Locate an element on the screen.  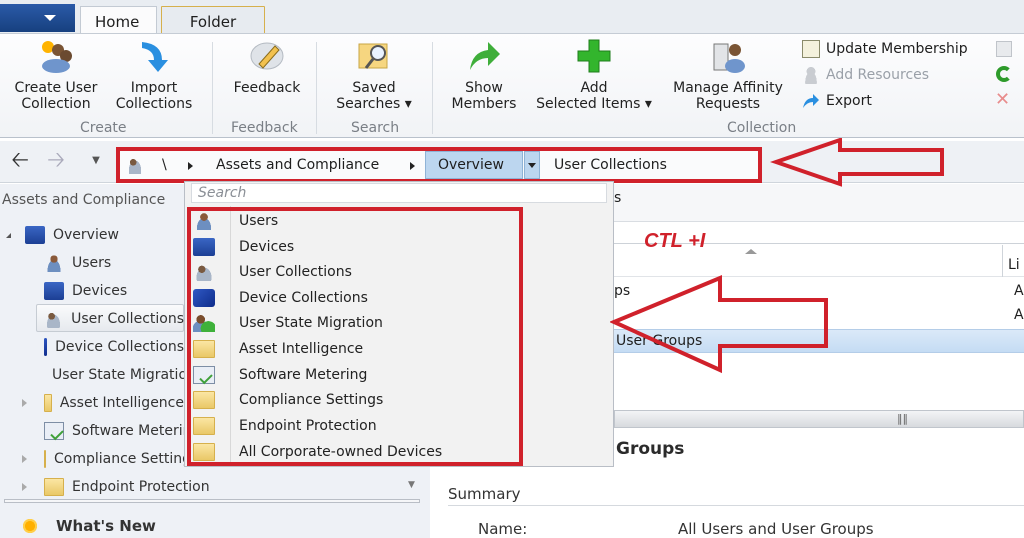
whats-new-workspace: What's New is located at coordinates (88, 526).